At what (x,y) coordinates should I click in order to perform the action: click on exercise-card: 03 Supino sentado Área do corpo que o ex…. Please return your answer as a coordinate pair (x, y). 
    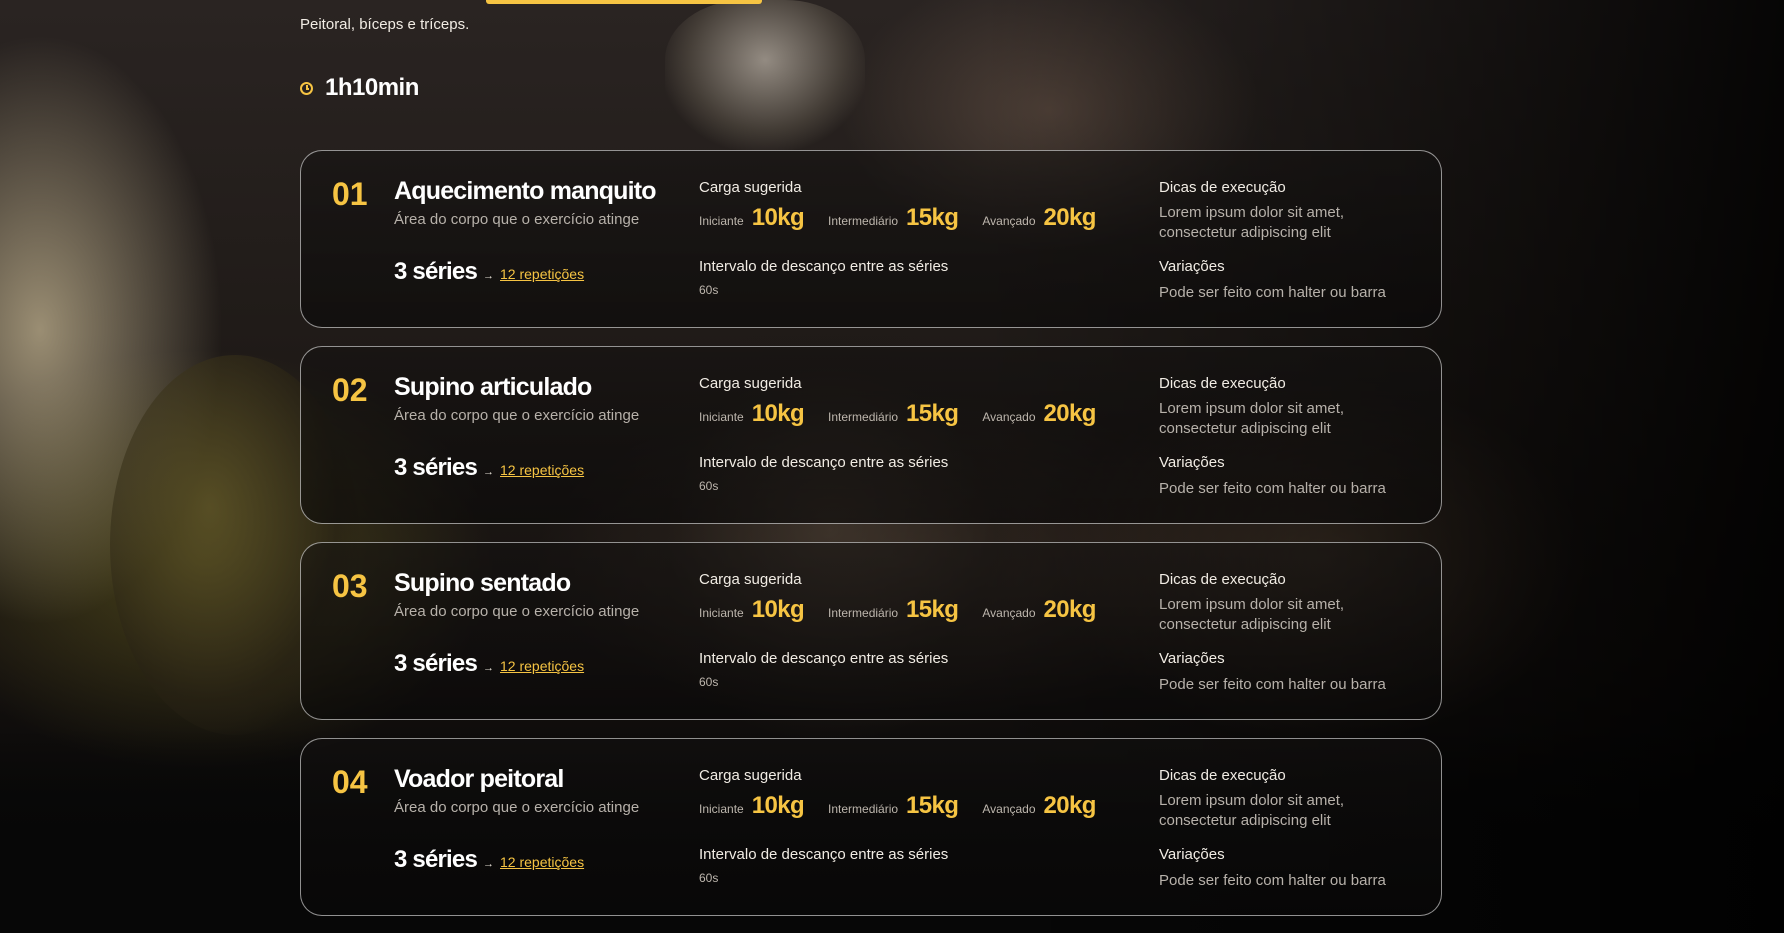
    Looking at the image, I should click on (871, 631).